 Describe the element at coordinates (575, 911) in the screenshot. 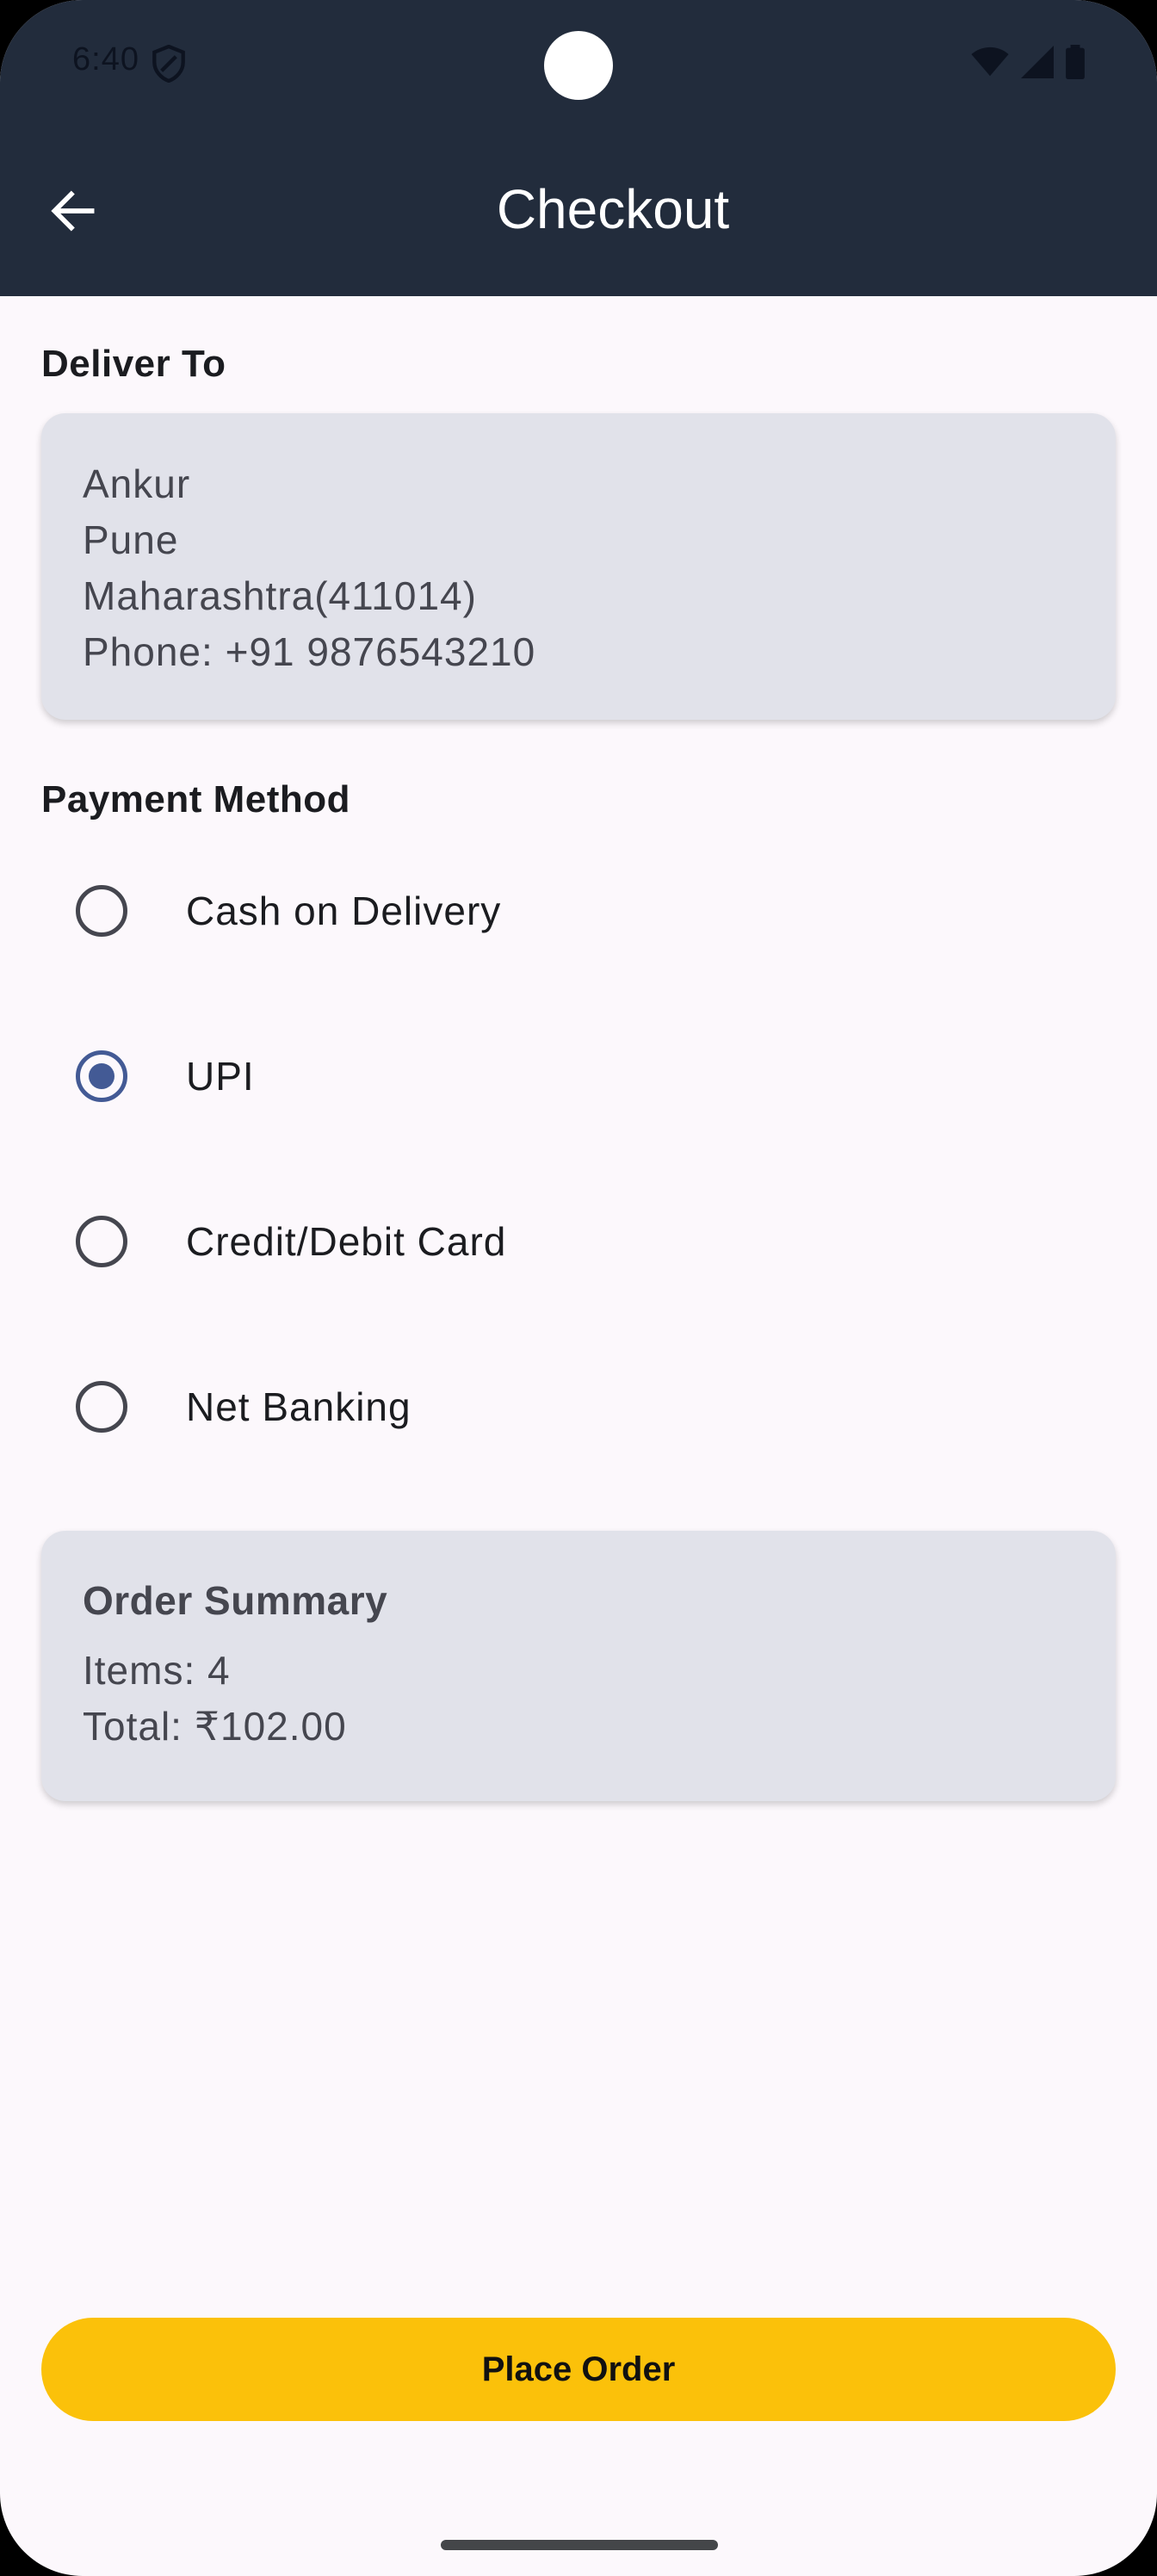

I see `payment-option-cash: Cash on Delivery` at that location.